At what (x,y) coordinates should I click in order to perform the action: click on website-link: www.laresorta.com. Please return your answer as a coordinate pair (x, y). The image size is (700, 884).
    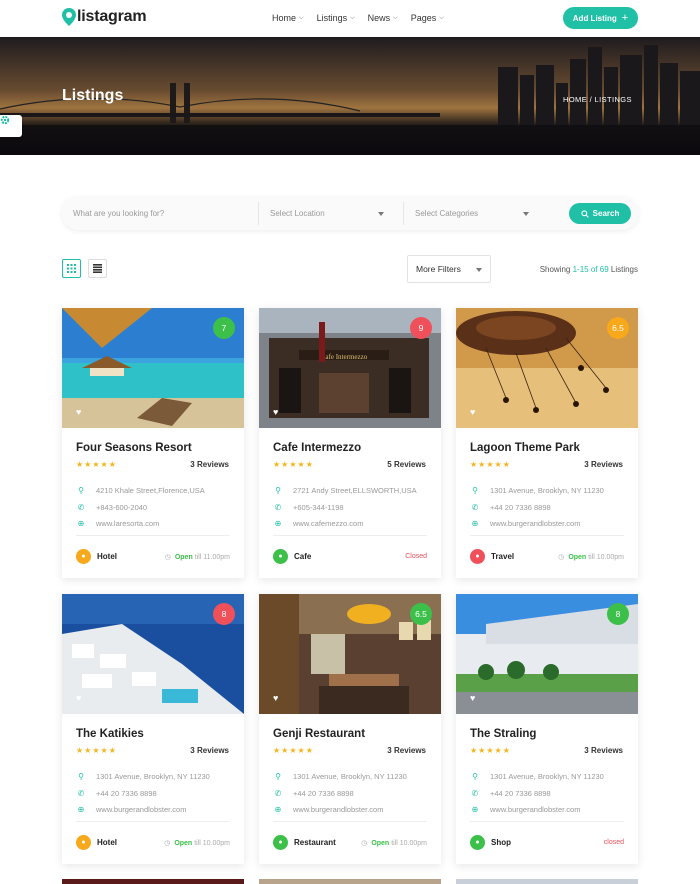
    Looking at the image, I should click on (127, 523).